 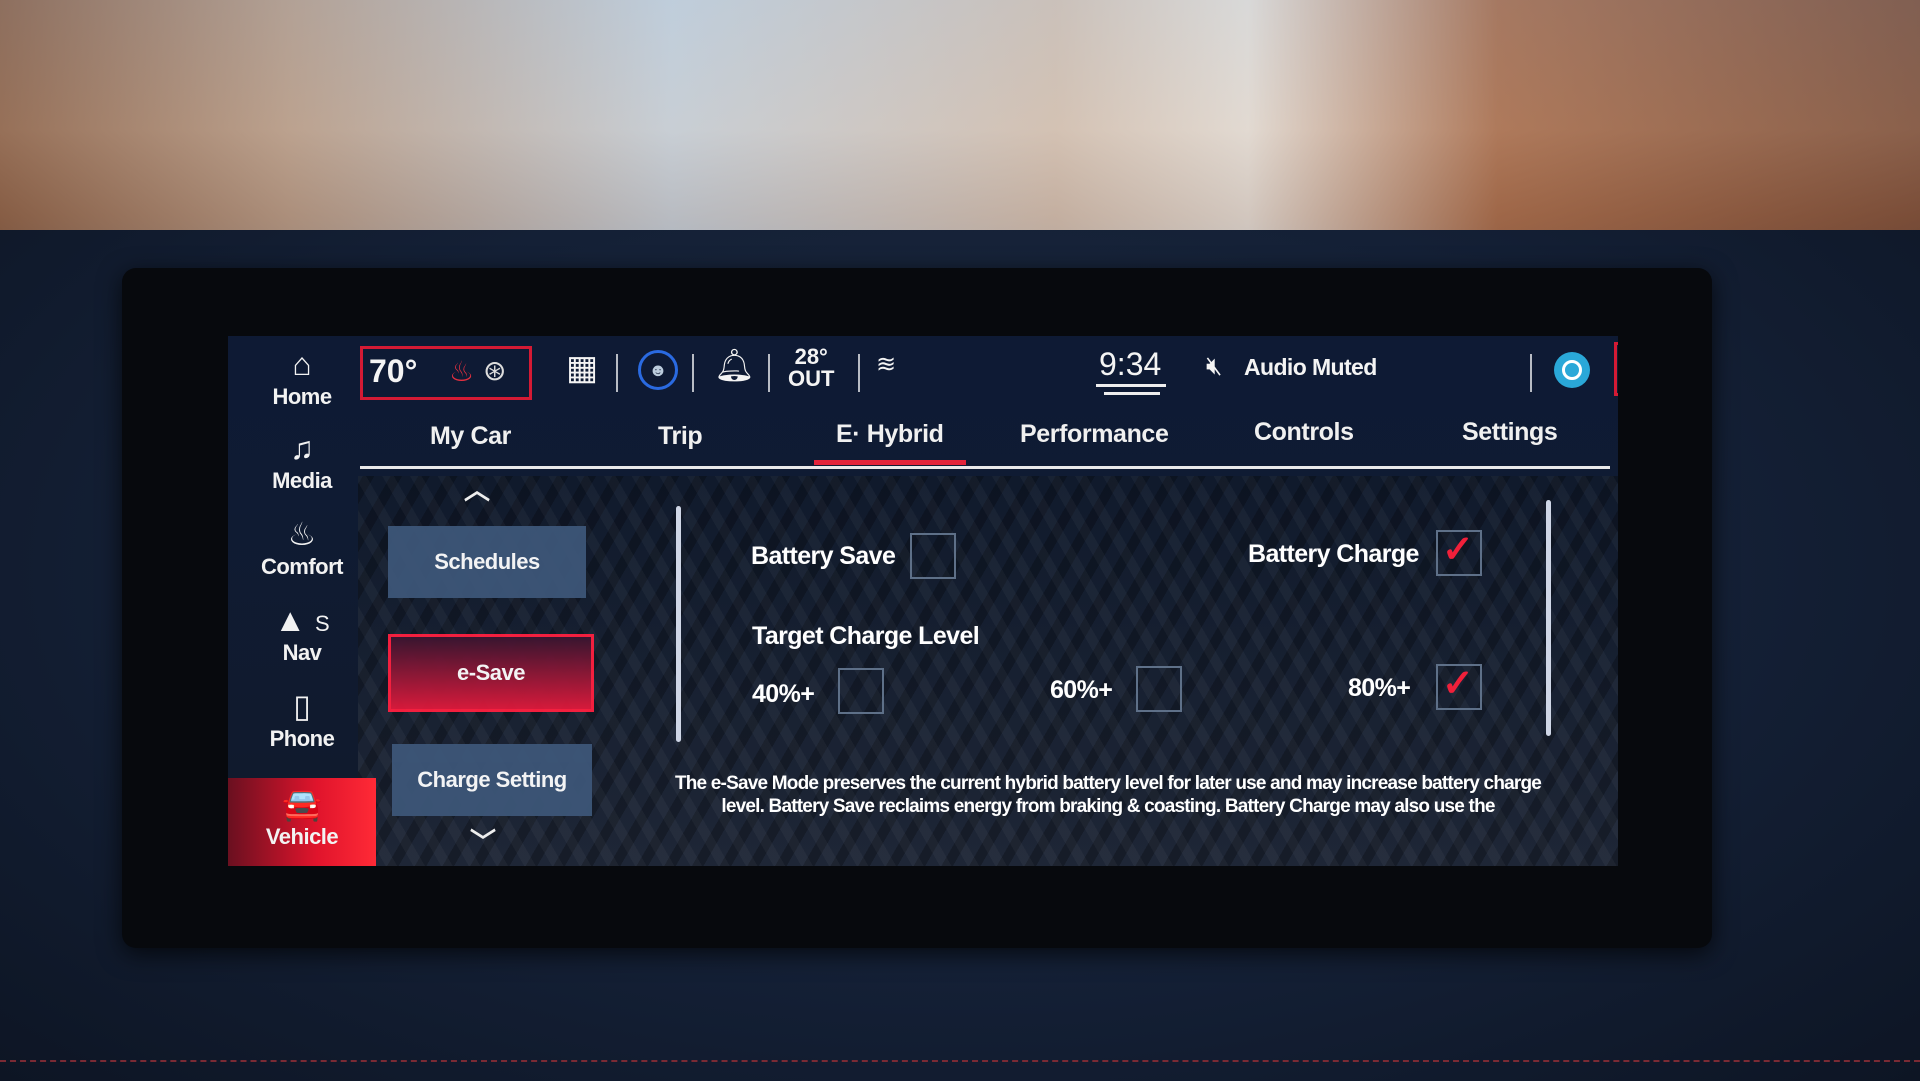 What do you see at coordinates (302, 804) in the screenshot?
I see `car-icon: 🚘` at bounding box center [302, 804].